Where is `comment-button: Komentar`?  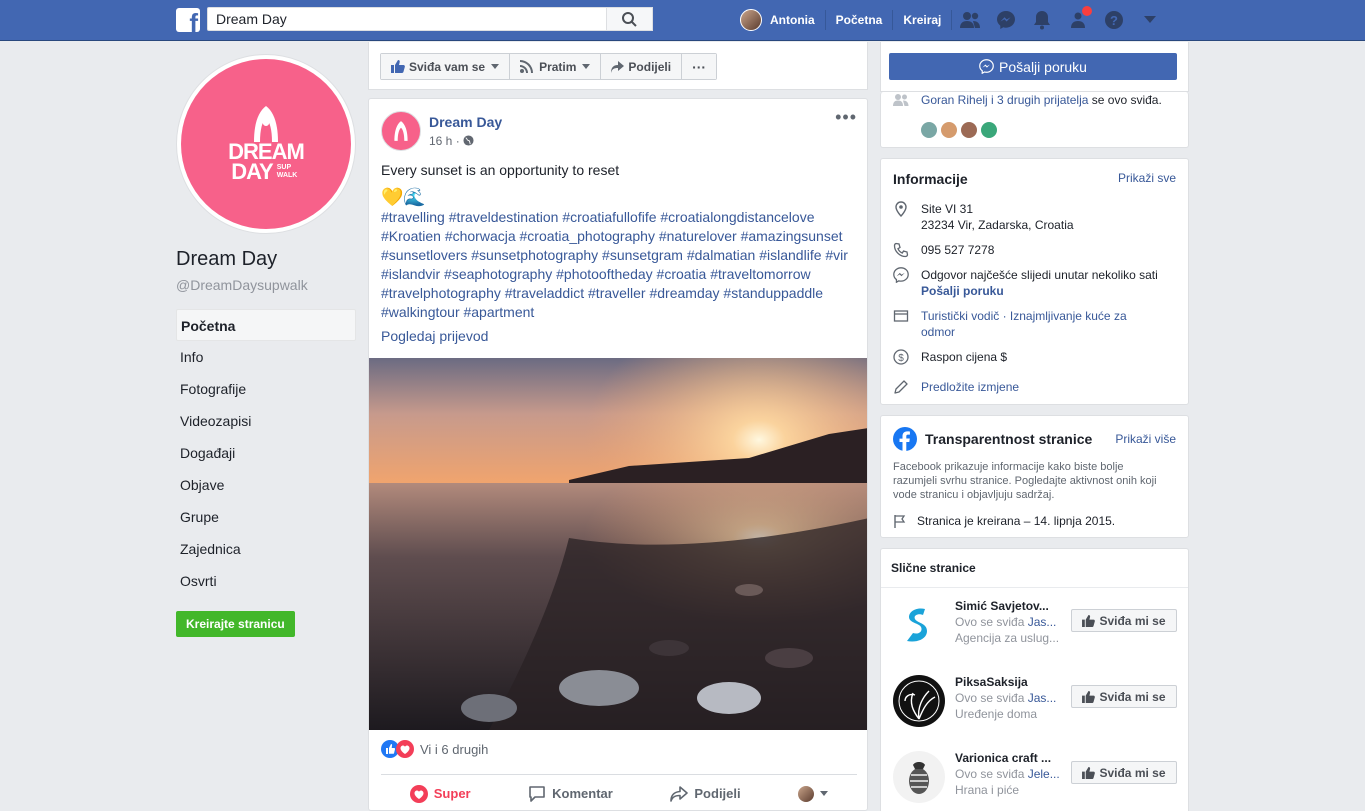
comment-button: Komentar is located at coordinates (570, 794).